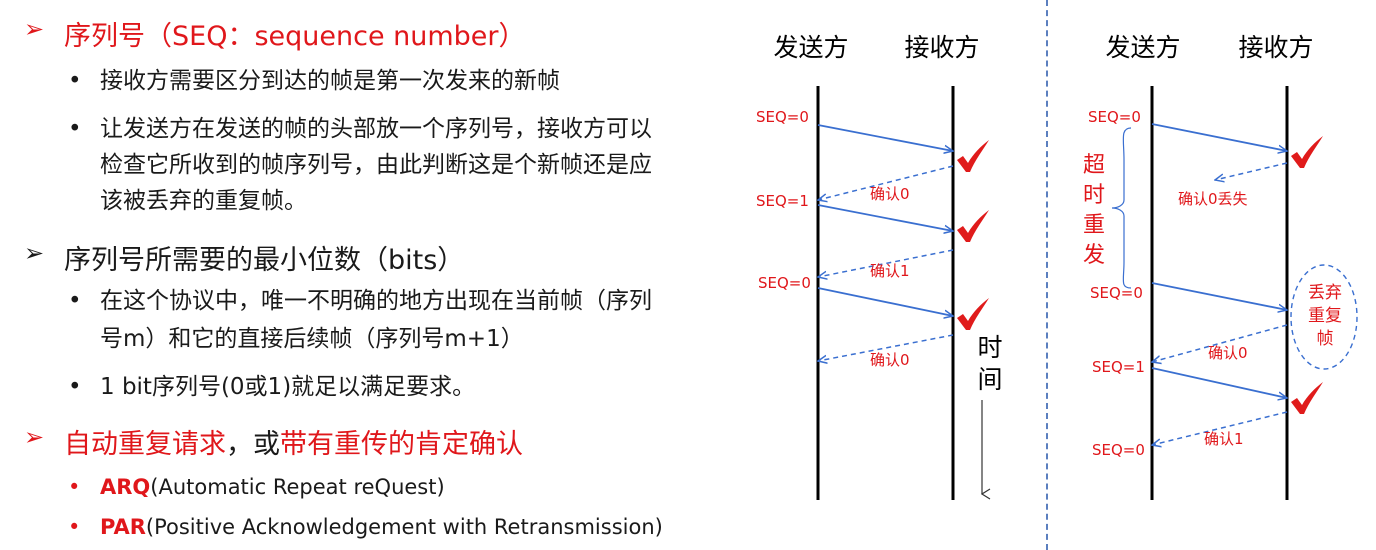 The image size is (1376, 550). Describe the element at coordinates (989, 379) in the screenshot. I see `time-label: 间` at that location.